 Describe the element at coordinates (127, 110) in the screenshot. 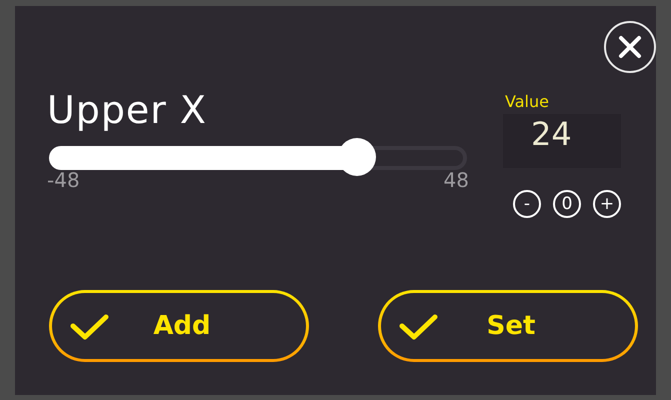

I see `dialog-title: Upper X` at that location.